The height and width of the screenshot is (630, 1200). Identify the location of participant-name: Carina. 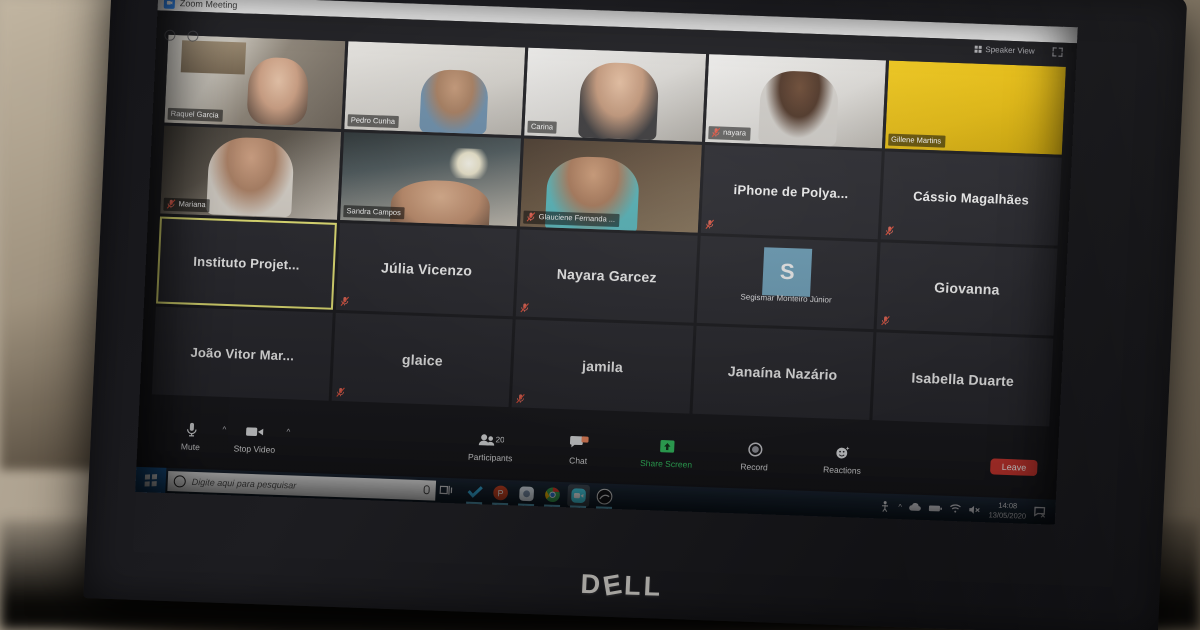
(542, 126).